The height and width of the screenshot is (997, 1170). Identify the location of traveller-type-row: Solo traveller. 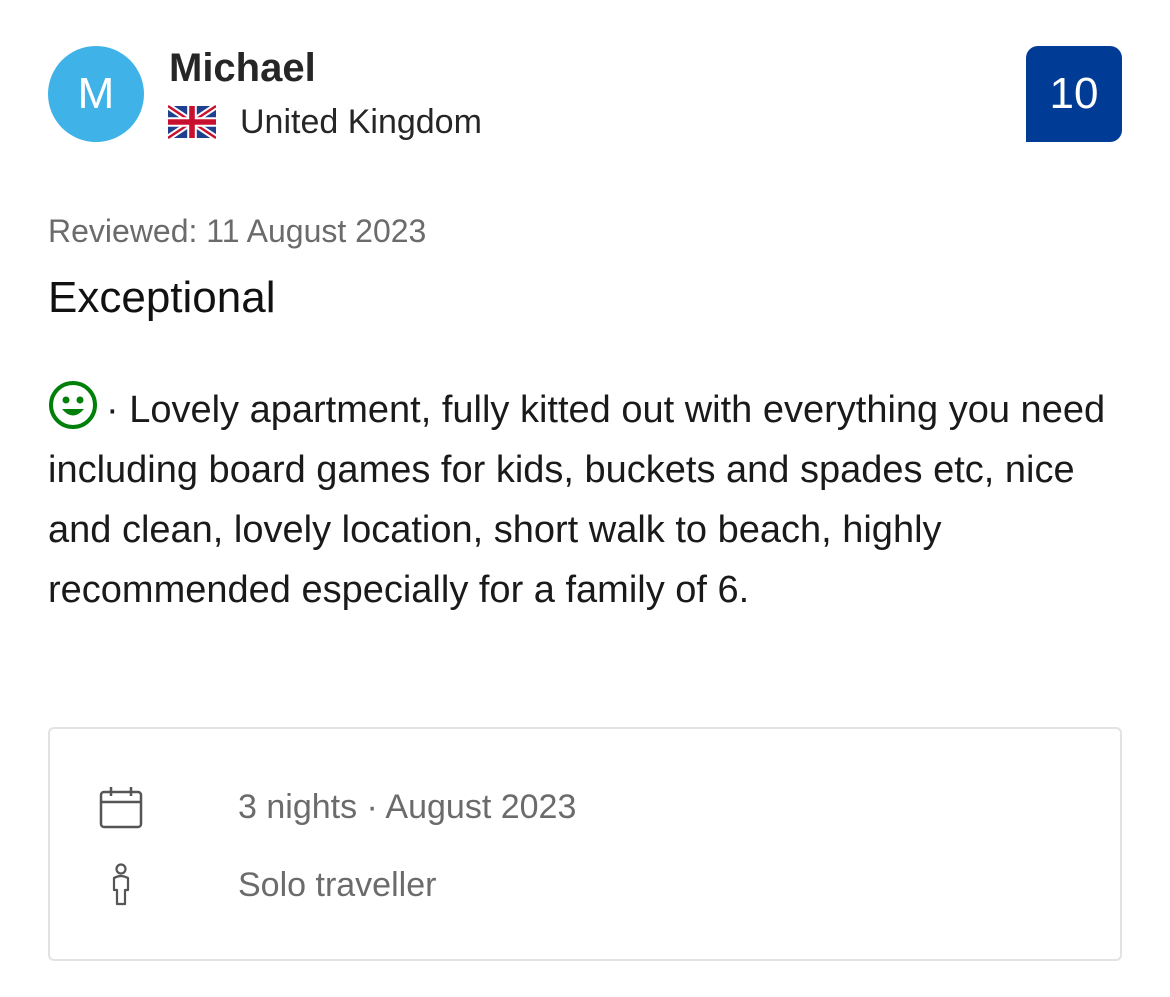
(267, 885).